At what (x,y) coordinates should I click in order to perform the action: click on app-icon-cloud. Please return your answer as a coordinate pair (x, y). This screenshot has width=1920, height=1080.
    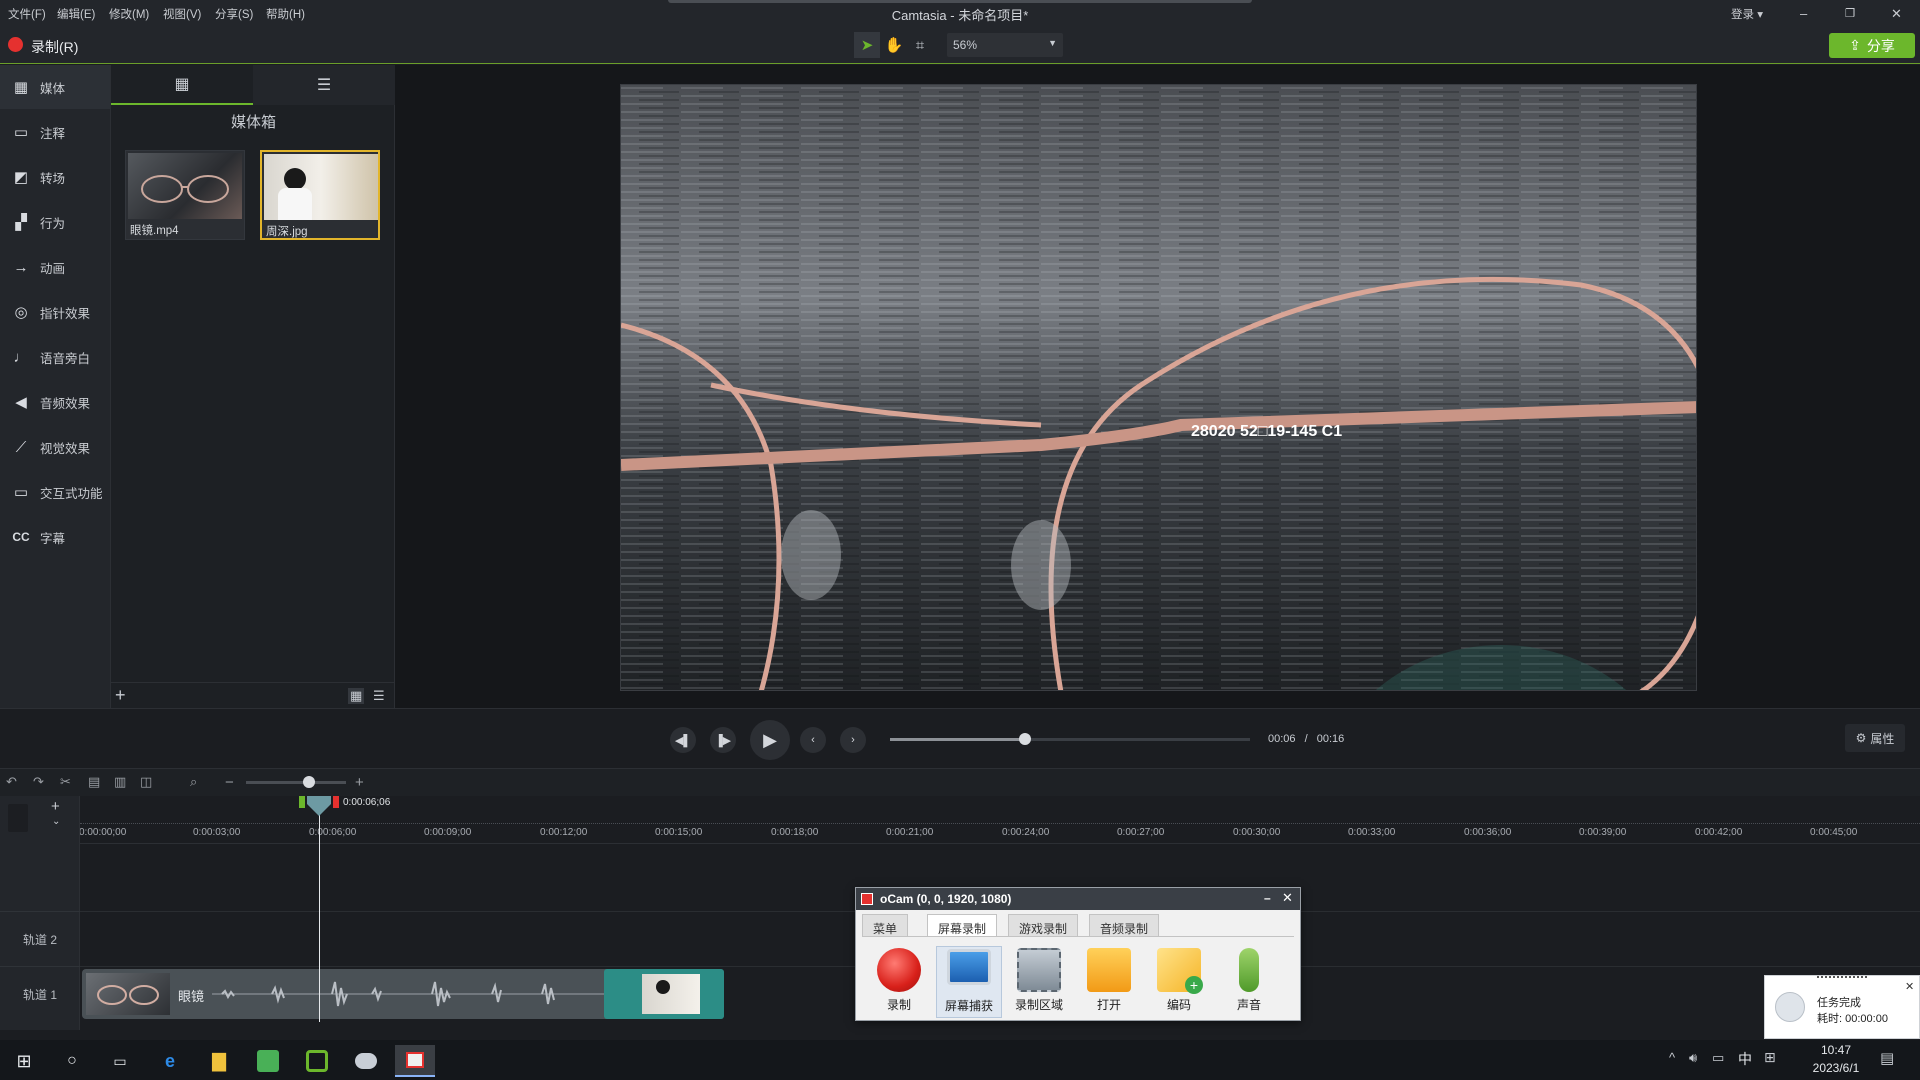
    Looking at the image, I should click on (366, 1061).